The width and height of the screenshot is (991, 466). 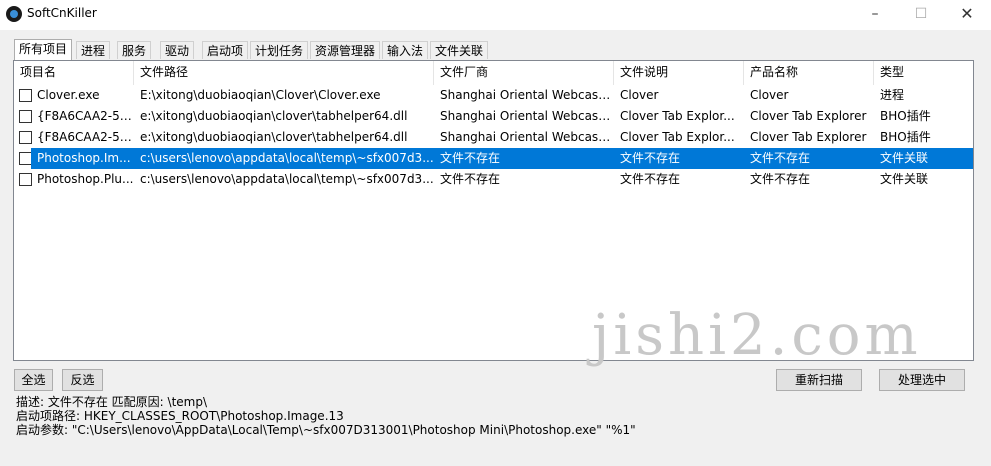 What do you see at coordinates (68, 95) in the screenshot?
I see `item-name: Clover.exe` at bounding box center [68, 95].